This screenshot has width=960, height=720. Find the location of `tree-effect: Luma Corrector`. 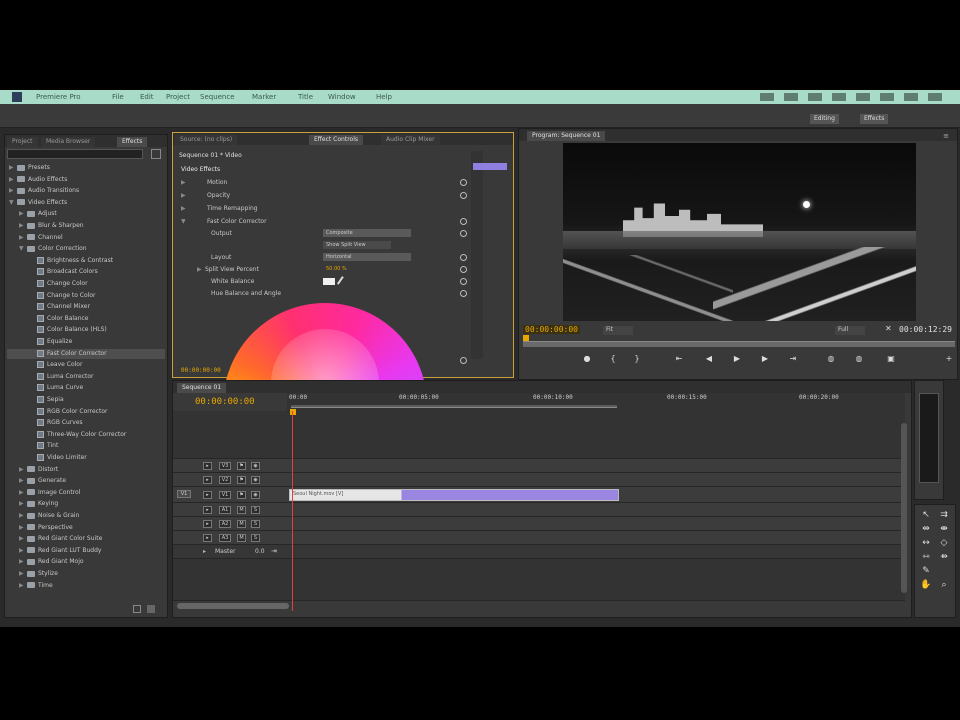

tree-effect: Luma Corrector is located at coordinates (86, 377).